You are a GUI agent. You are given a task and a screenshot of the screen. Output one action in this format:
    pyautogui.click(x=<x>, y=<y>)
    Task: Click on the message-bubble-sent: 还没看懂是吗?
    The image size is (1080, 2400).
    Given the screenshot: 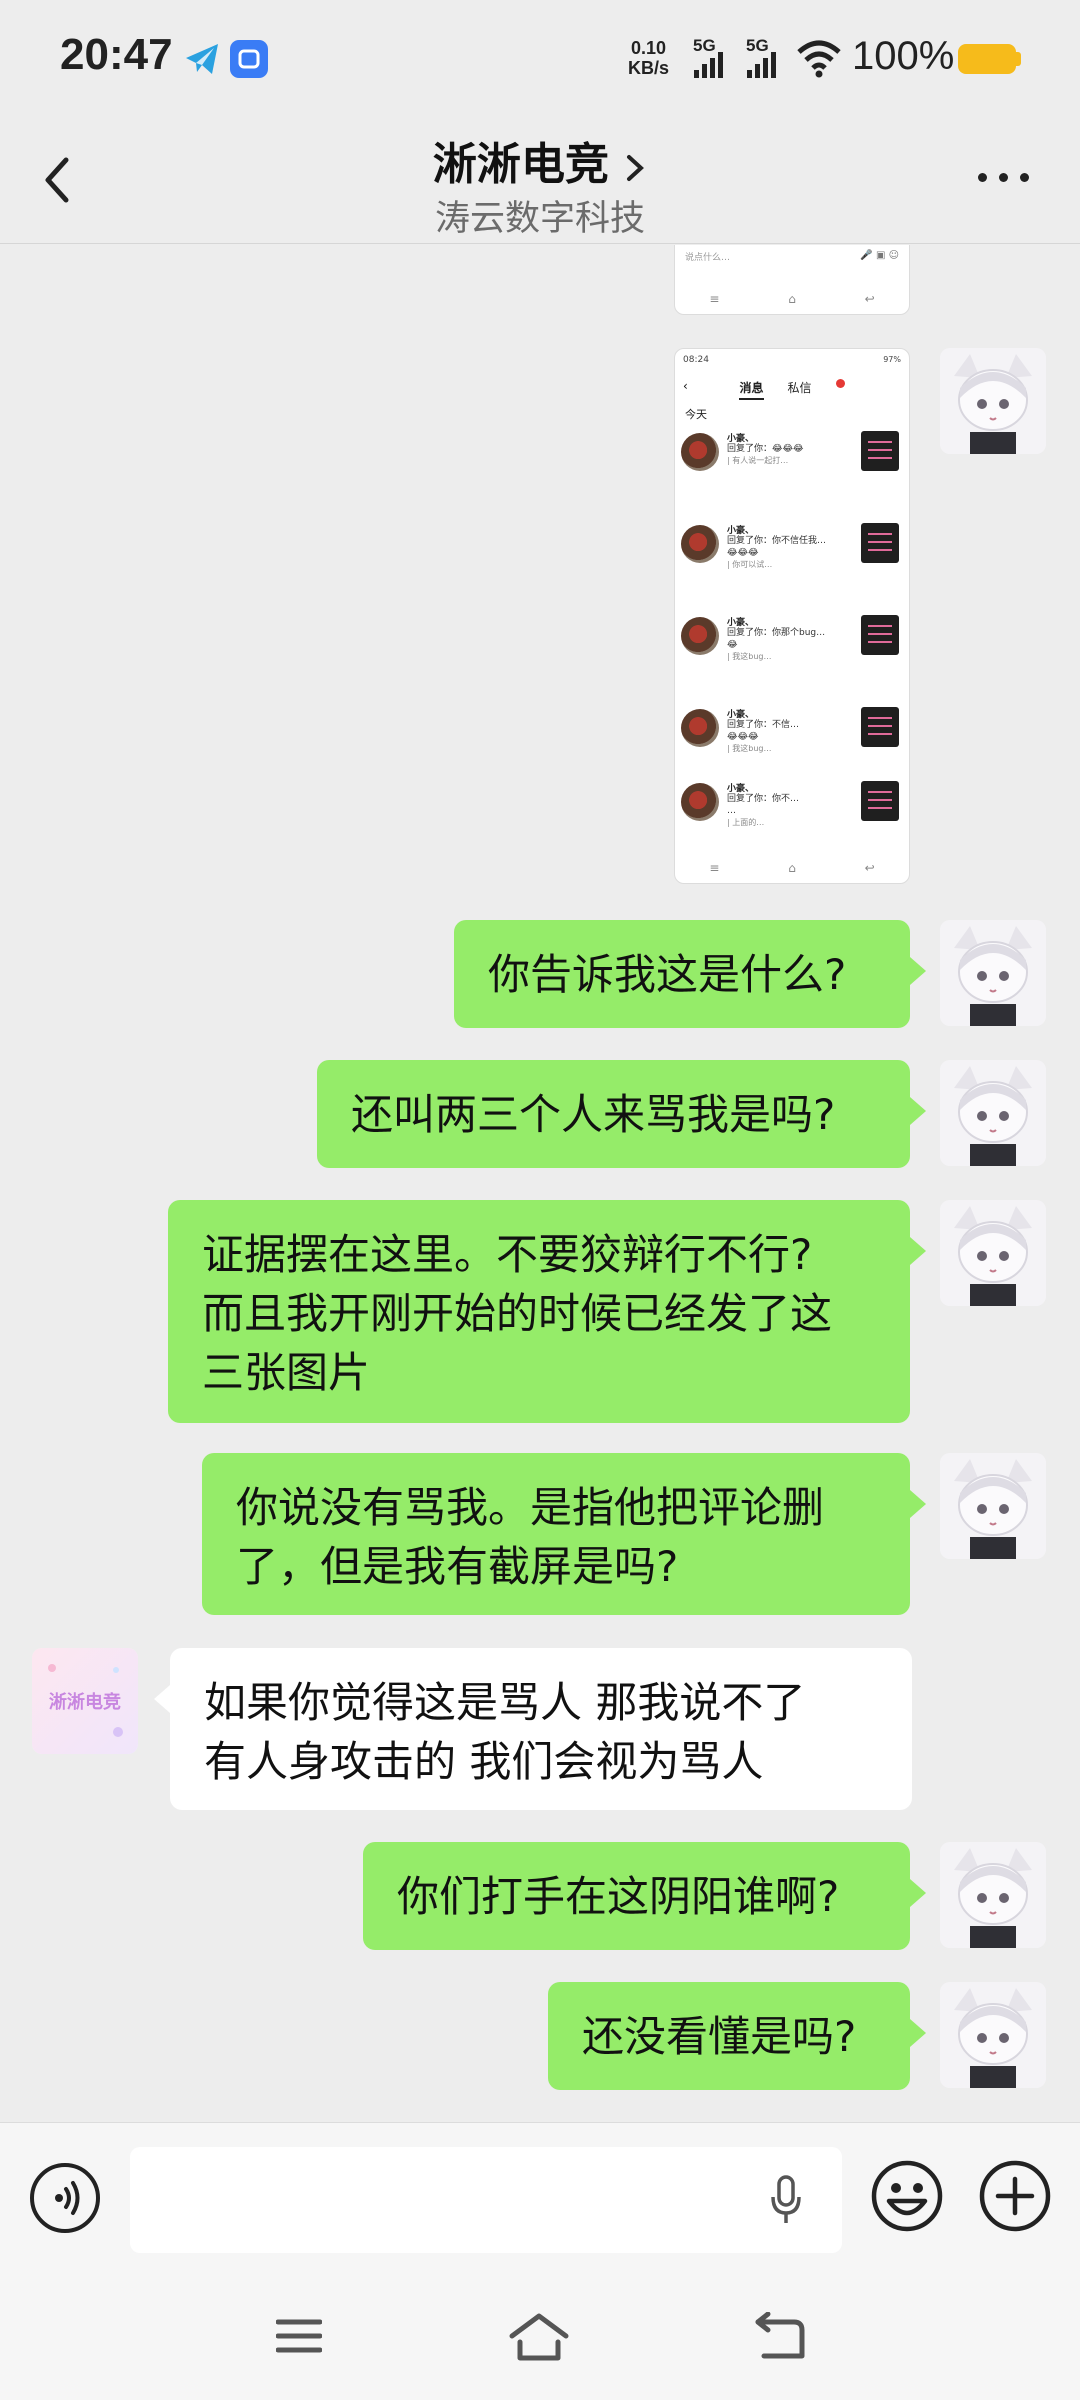 What is the action you would take?
    pyautogui.click(x=729, y=2036)
    